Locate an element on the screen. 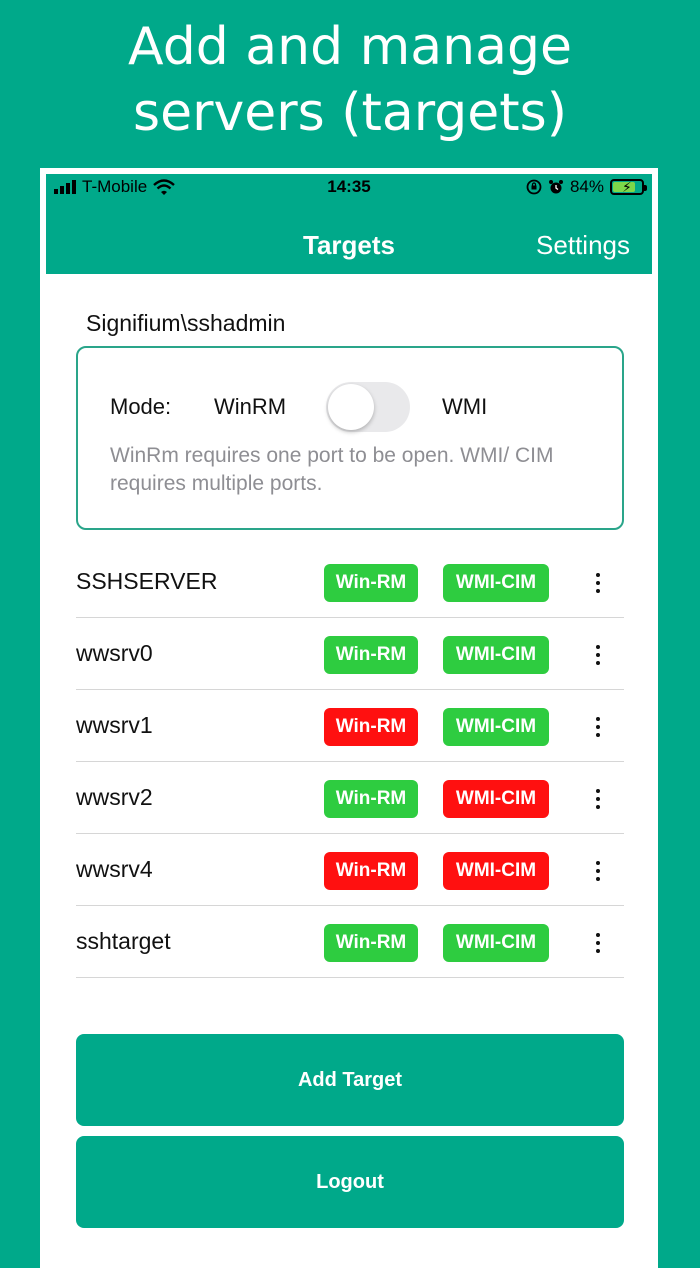  alarm-icon is located at coordinates (555, 187).